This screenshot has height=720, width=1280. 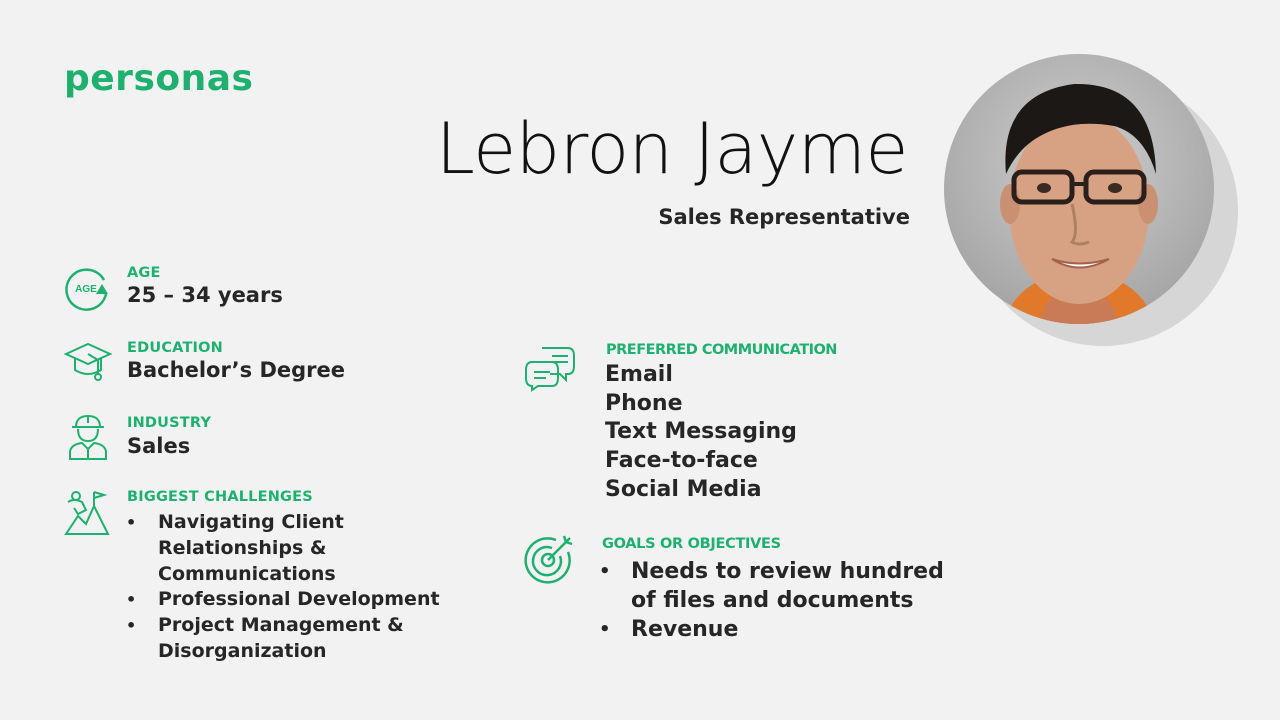 What do you see at coordinates (236, 370) in the screenshot?
I see `education-value: Bachelor’s Degree` at bounding box center [236, 370].